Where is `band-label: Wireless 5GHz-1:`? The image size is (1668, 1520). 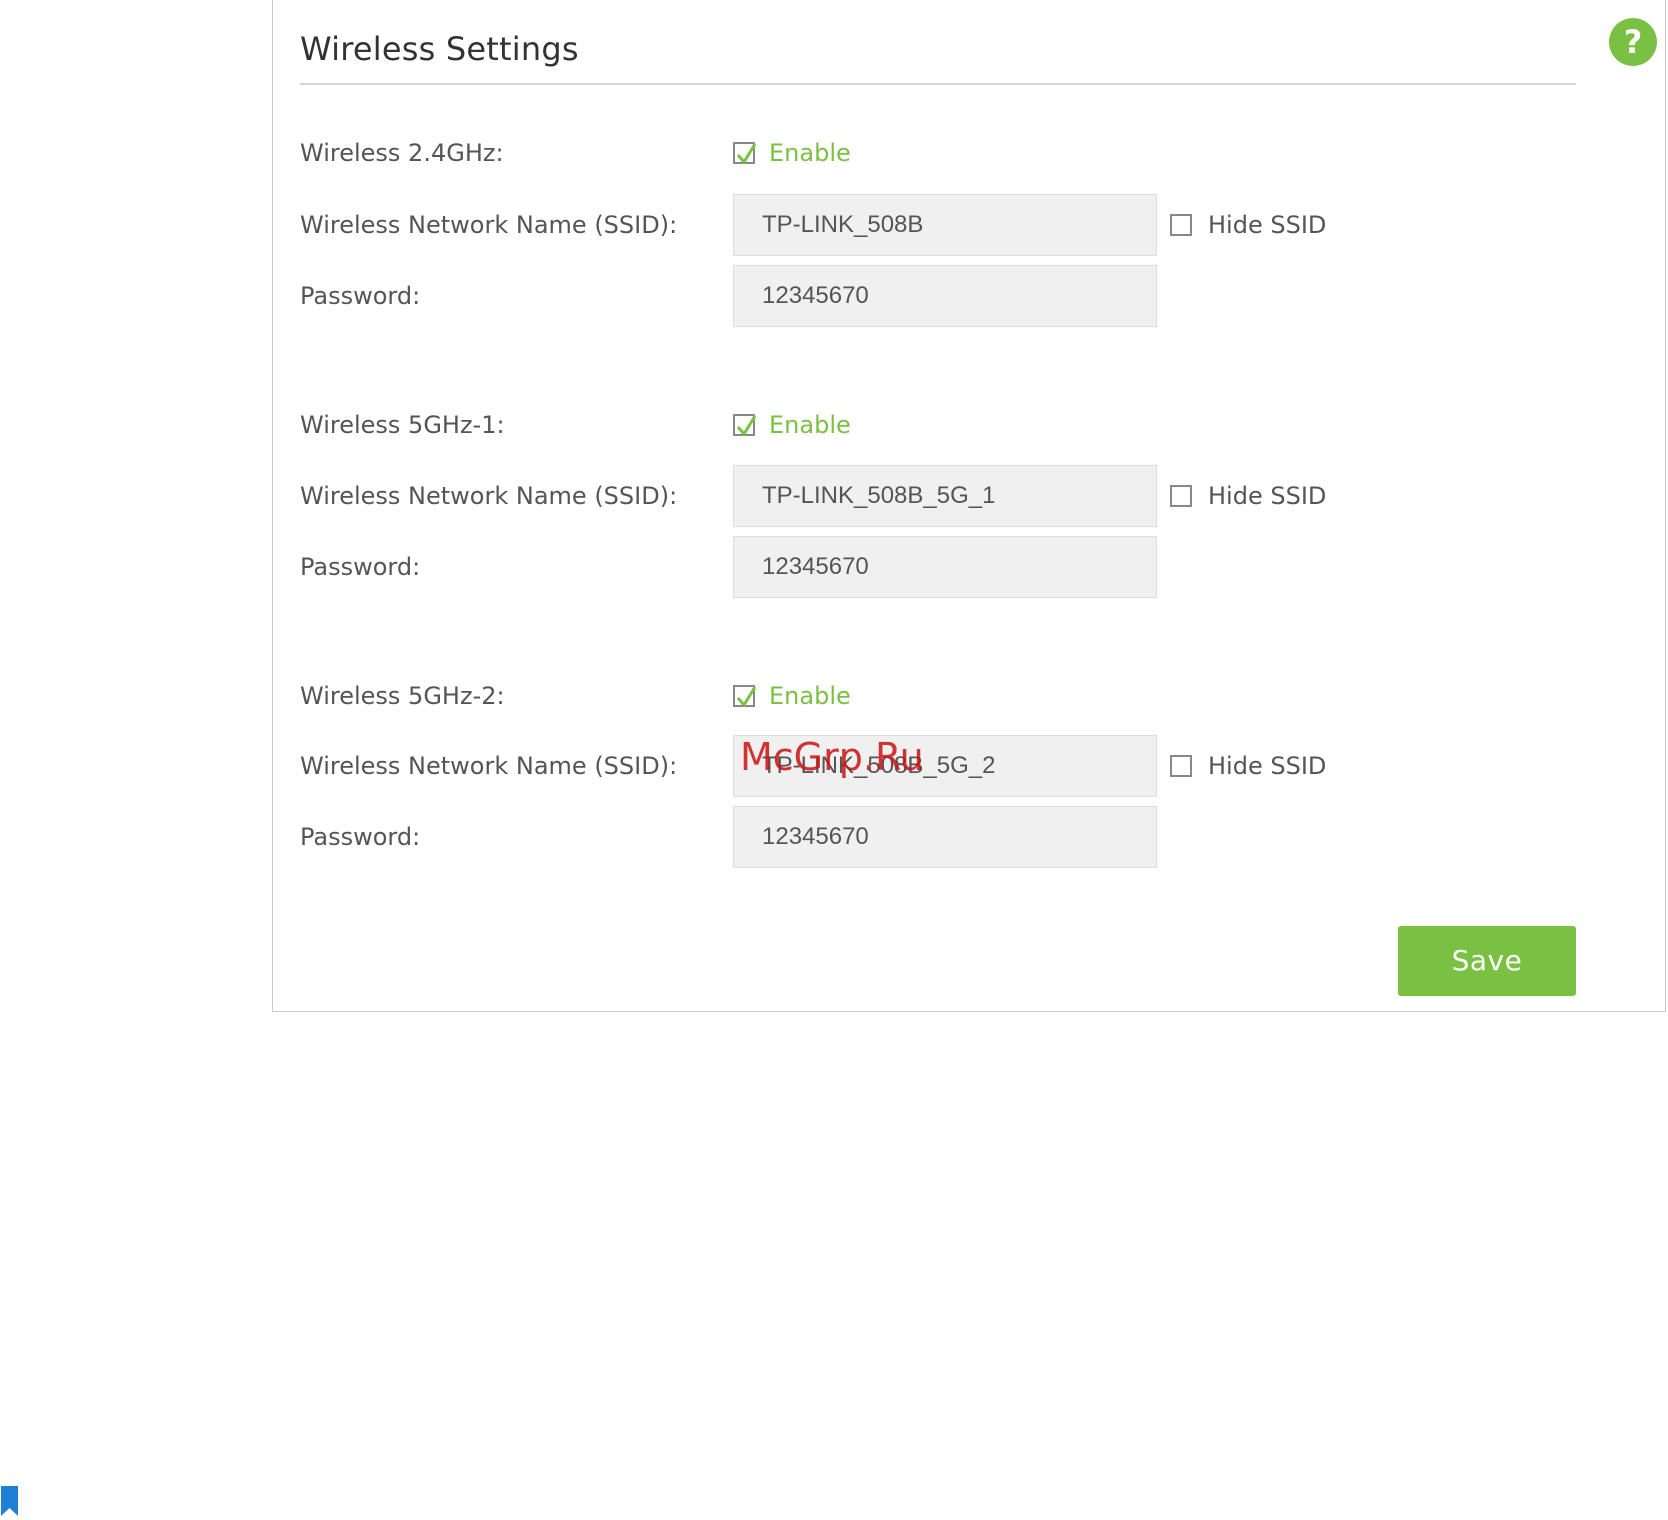
band-label: Wireless 5GHz-1: is located at coordinates (402, 425).